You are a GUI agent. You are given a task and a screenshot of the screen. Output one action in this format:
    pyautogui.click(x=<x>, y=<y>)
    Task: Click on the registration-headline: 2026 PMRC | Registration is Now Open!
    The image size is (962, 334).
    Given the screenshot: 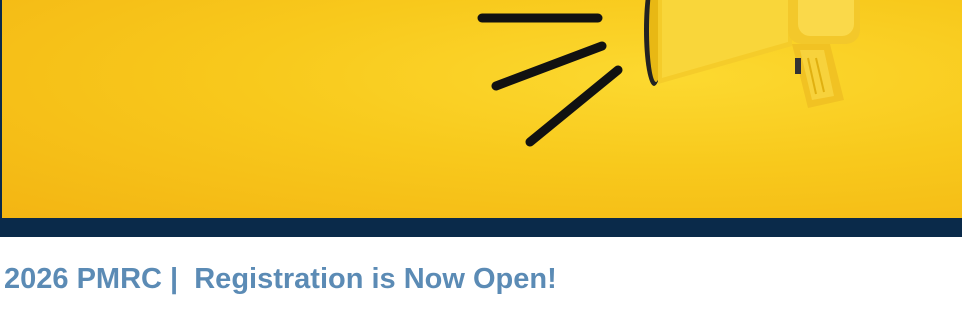 What is the action you would take?
    pyautogui.click(x=280, y=279)
    